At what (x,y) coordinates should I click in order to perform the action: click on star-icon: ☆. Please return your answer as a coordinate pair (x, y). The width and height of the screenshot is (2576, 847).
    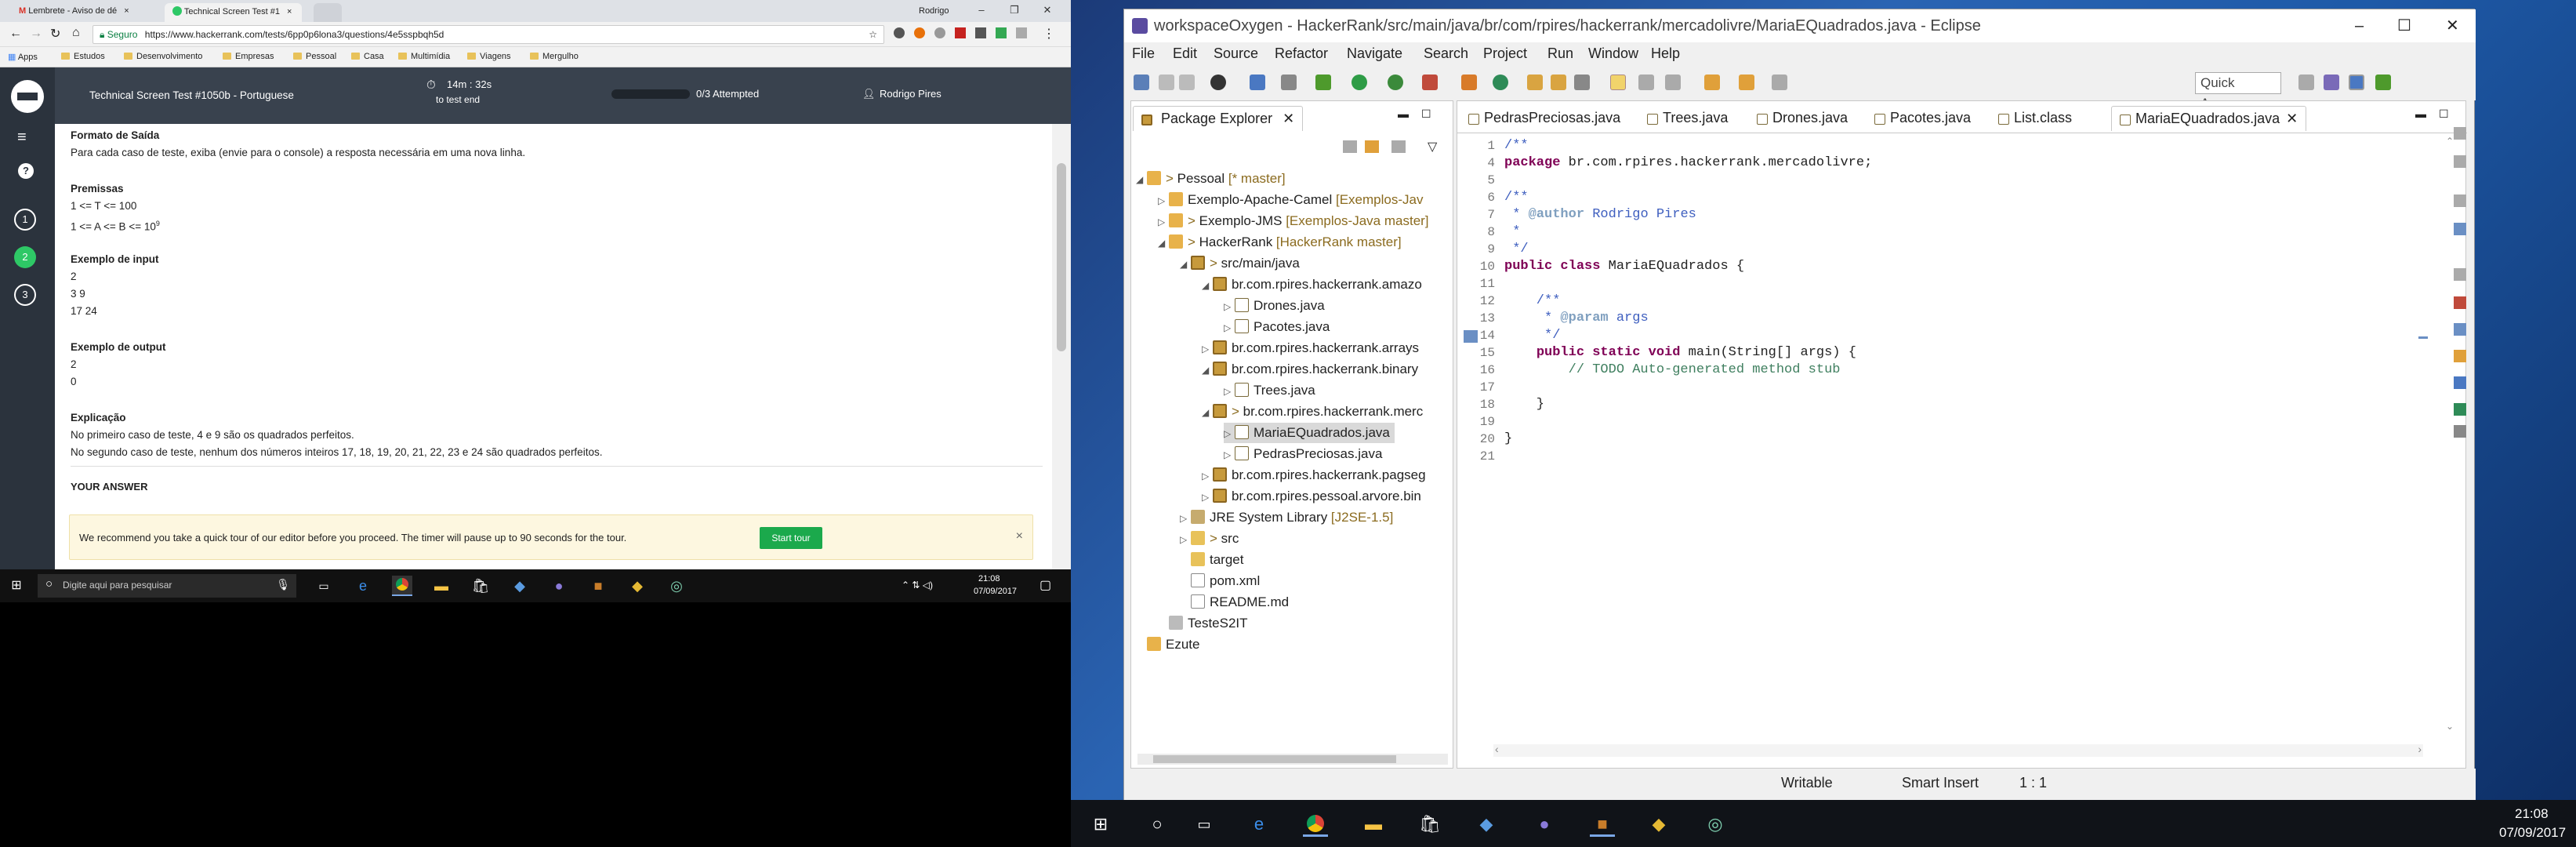
    Looking at the image, I should click on (873, 34).